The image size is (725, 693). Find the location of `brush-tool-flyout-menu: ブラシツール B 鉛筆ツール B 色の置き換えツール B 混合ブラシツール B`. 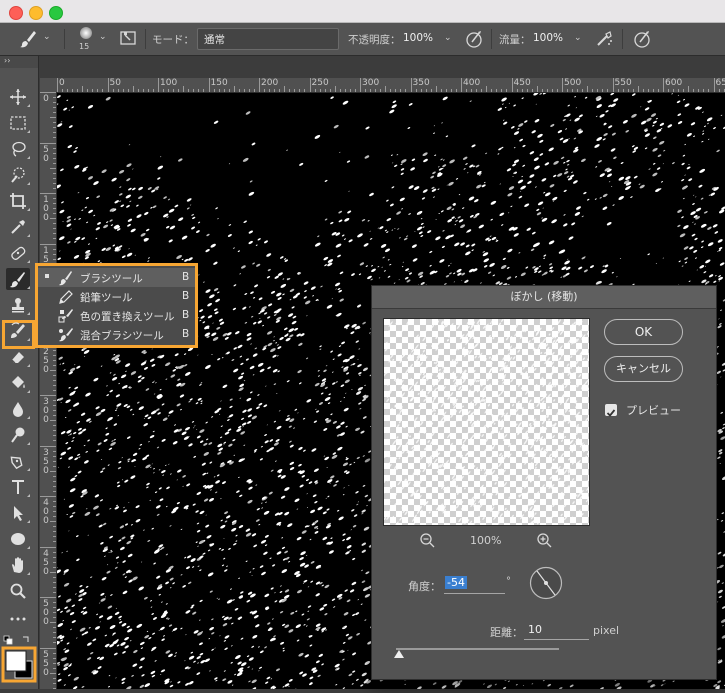

brush-tool-flyout-menu: ブラシツール B 鉛筆ツール B 色の置き換えツール B 混合ブラシツール B is located at coordinates (116, 305).